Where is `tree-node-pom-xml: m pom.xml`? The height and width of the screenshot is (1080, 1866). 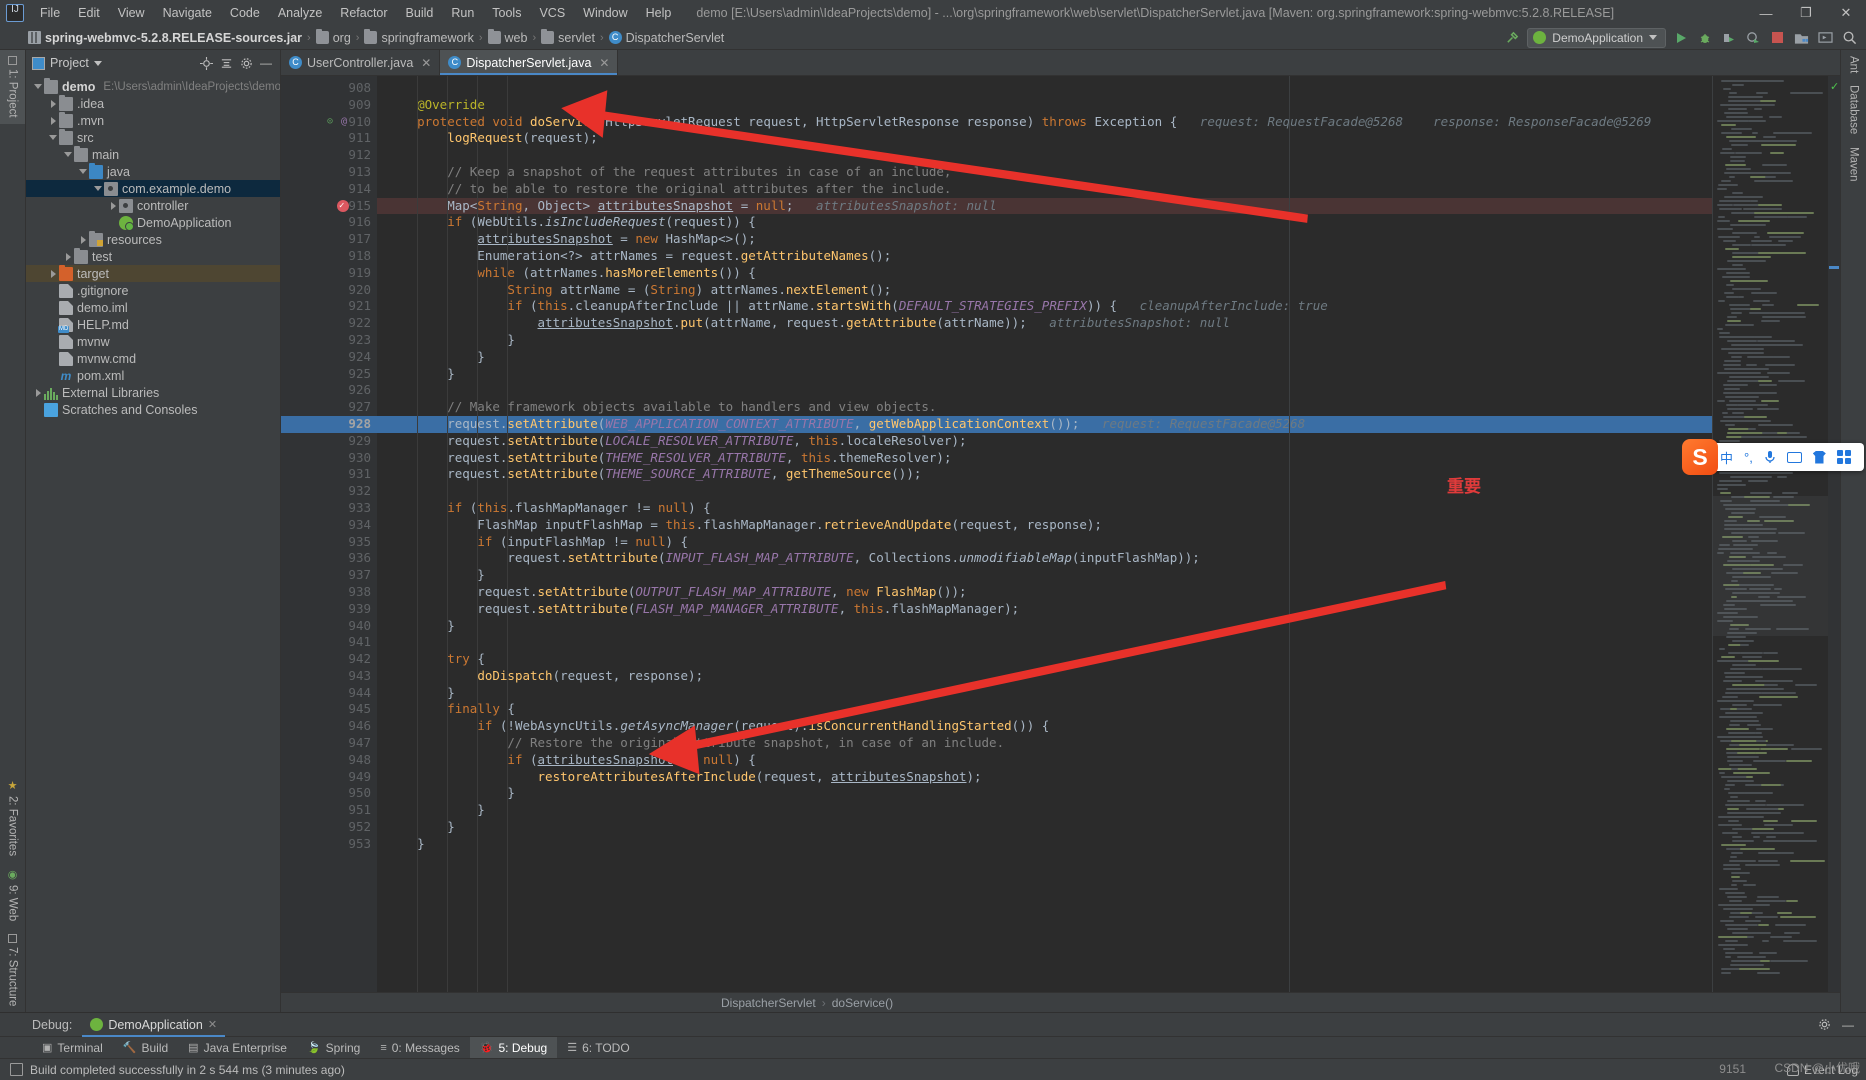
tree-node-pom-xml: m pom.xml is located at coordinates (153, 375).